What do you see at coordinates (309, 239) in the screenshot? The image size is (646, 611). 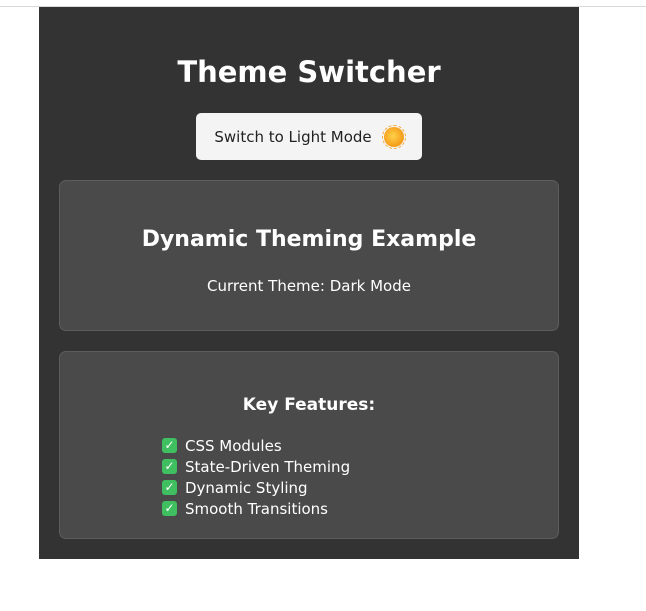 I see `theme-card-title: Dynamic Theming Example` at bounding box center [309, 239].